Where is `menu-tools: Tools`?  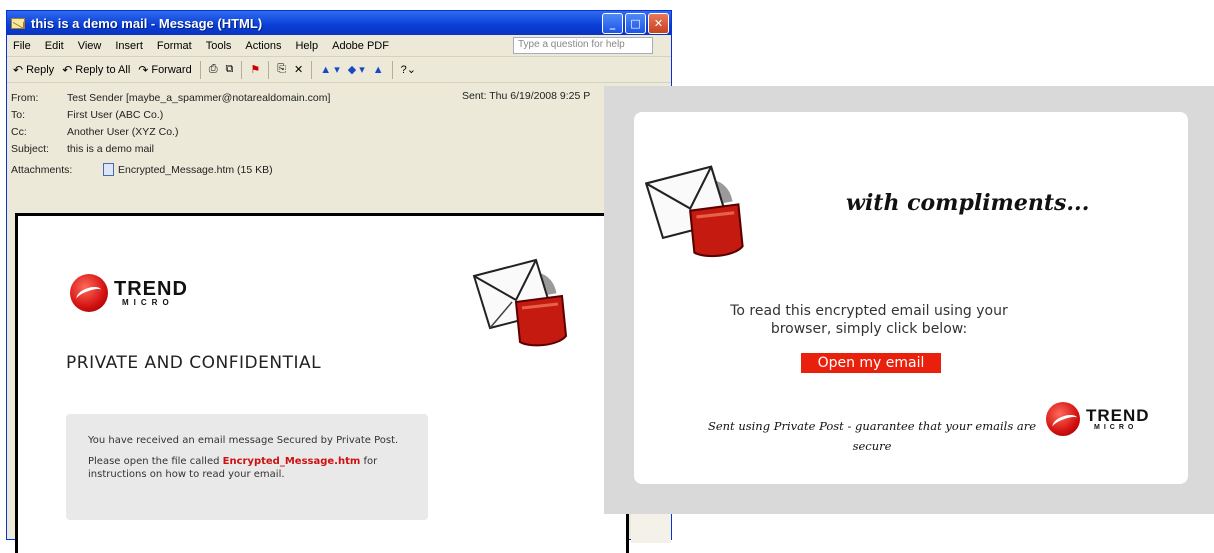
menu-tools: Tools is located at coordinates (219, 46).